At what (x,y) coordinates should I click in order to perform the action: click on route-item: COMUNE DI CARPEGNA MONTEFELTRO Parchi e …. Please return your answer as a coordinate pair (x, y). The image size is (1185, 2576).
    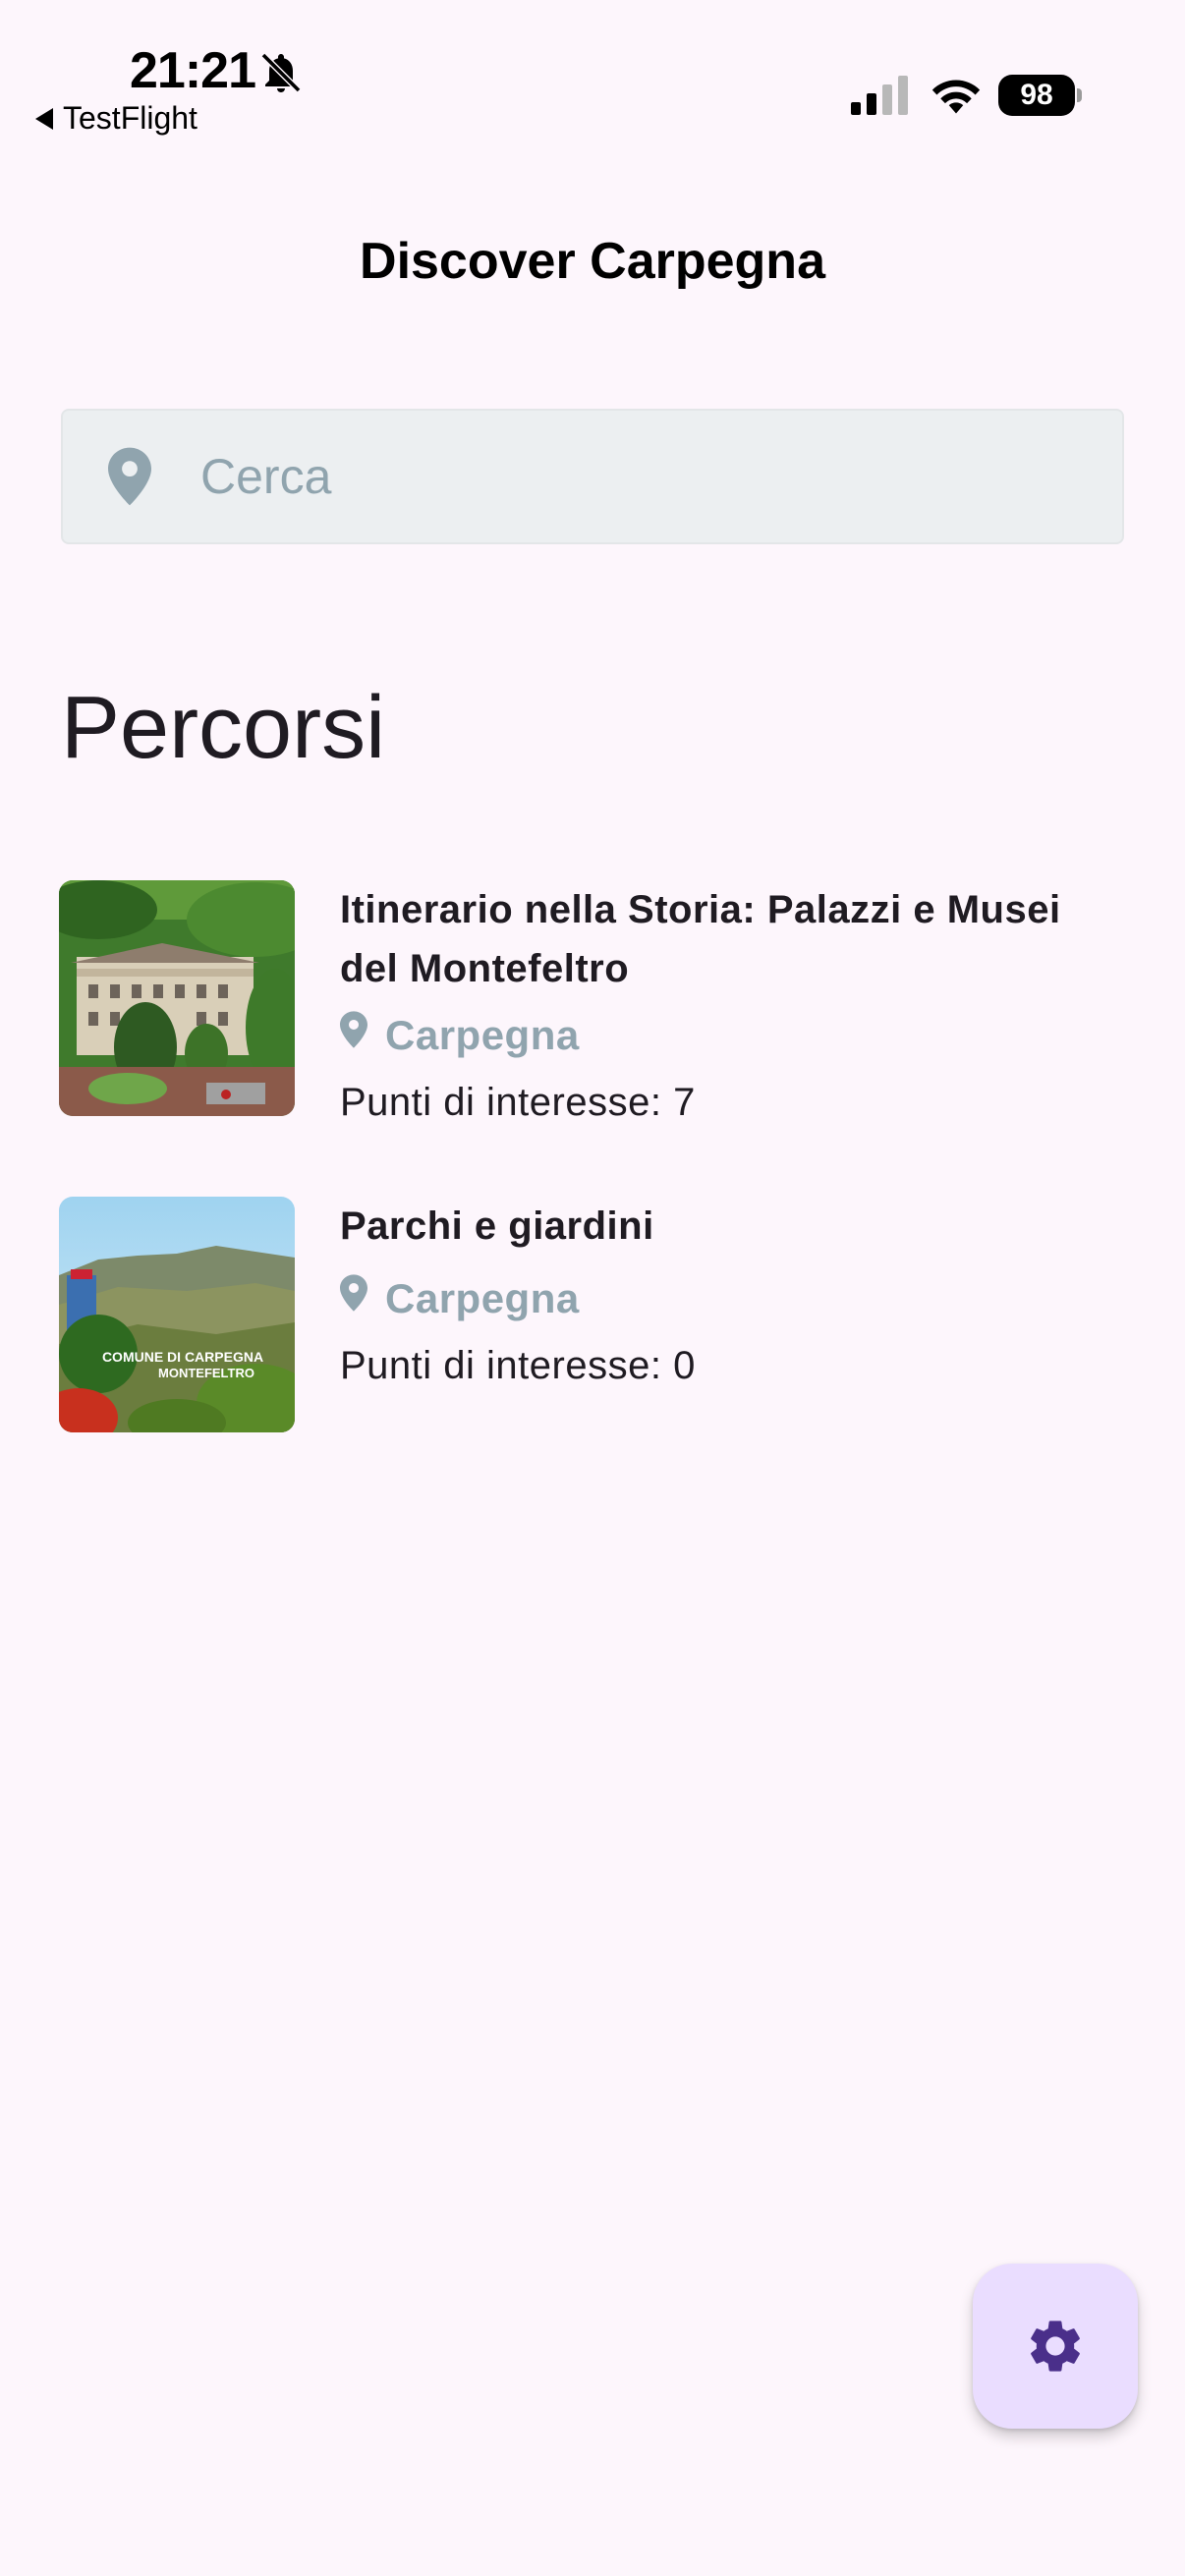
    Looking at the image, I should click on (594, 1316).